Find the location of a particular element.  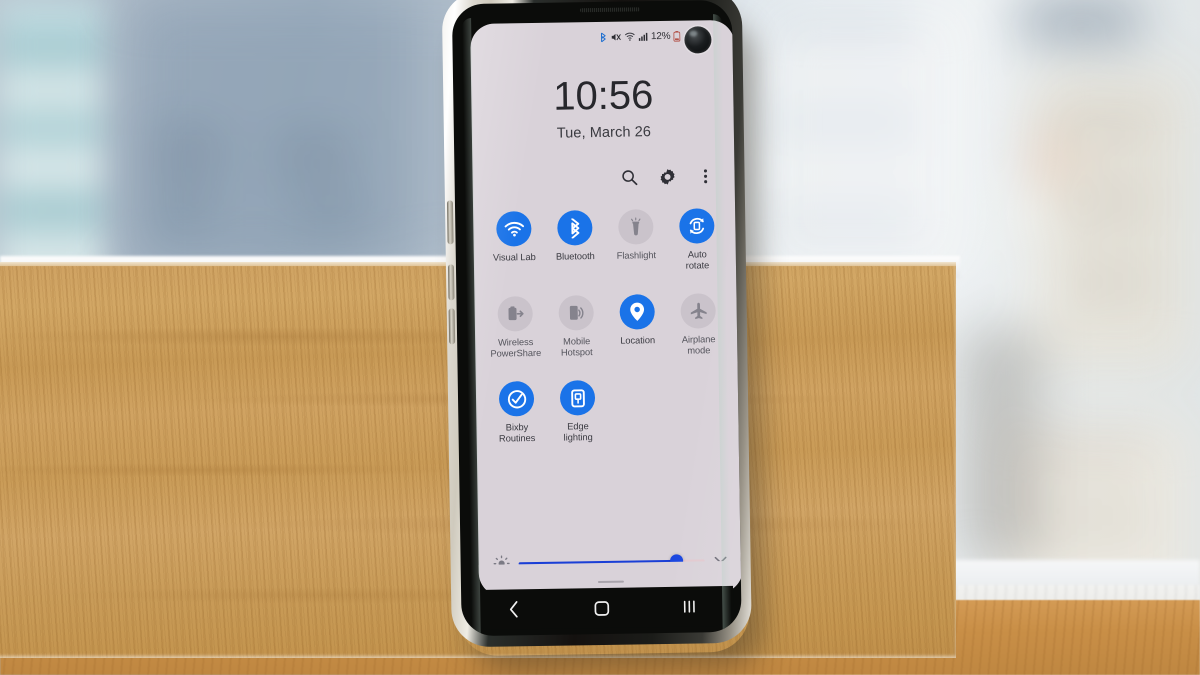

tile-label: Wireless PowerShare is located at coordinates (516, 348).